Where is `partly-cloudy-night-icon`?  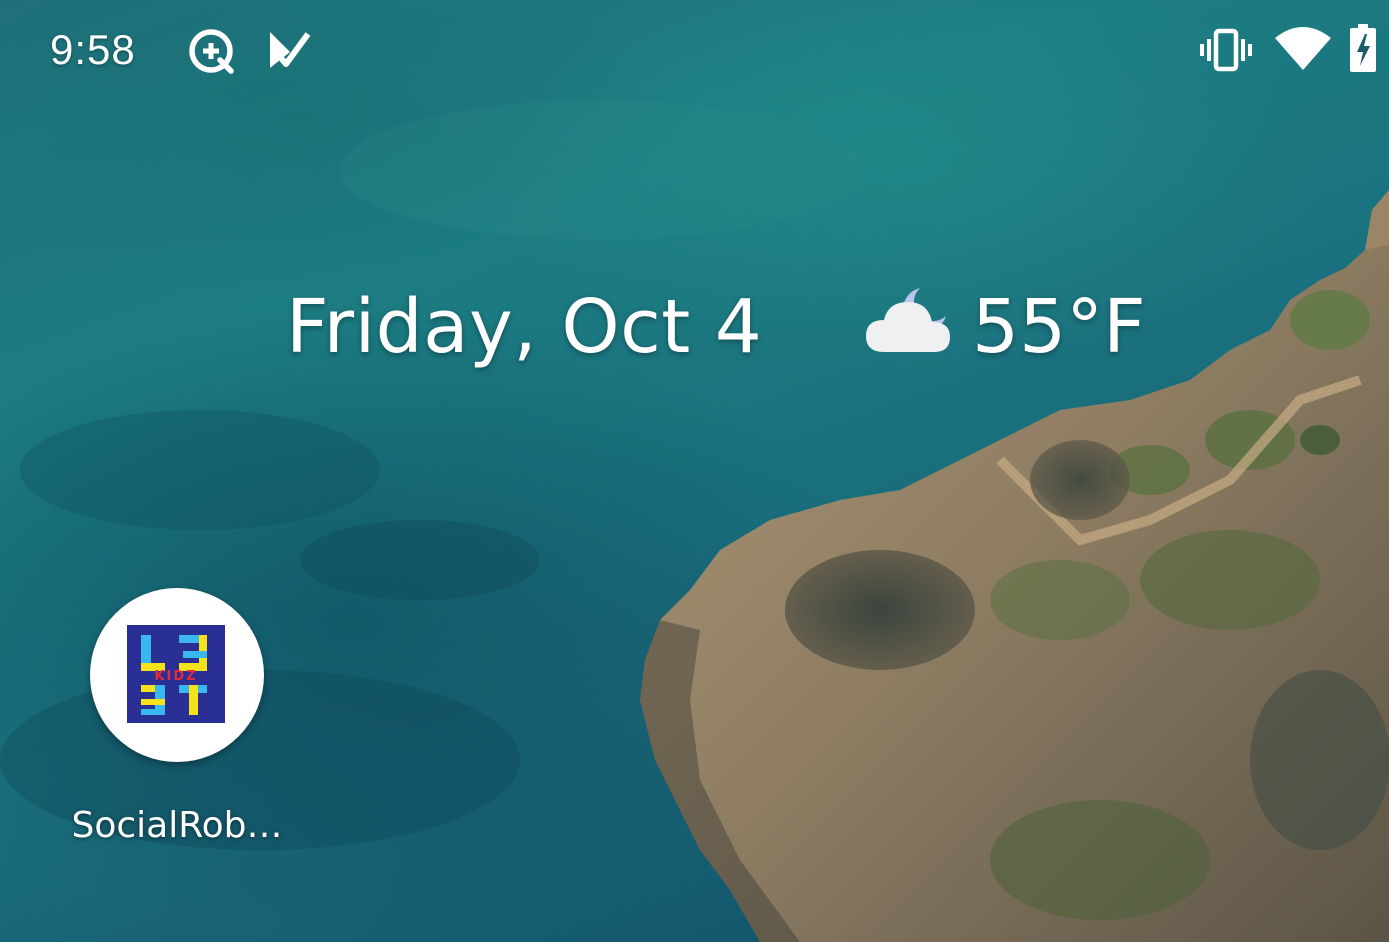
partly-cloudy-night-icon is located at coordinates (908, 322).